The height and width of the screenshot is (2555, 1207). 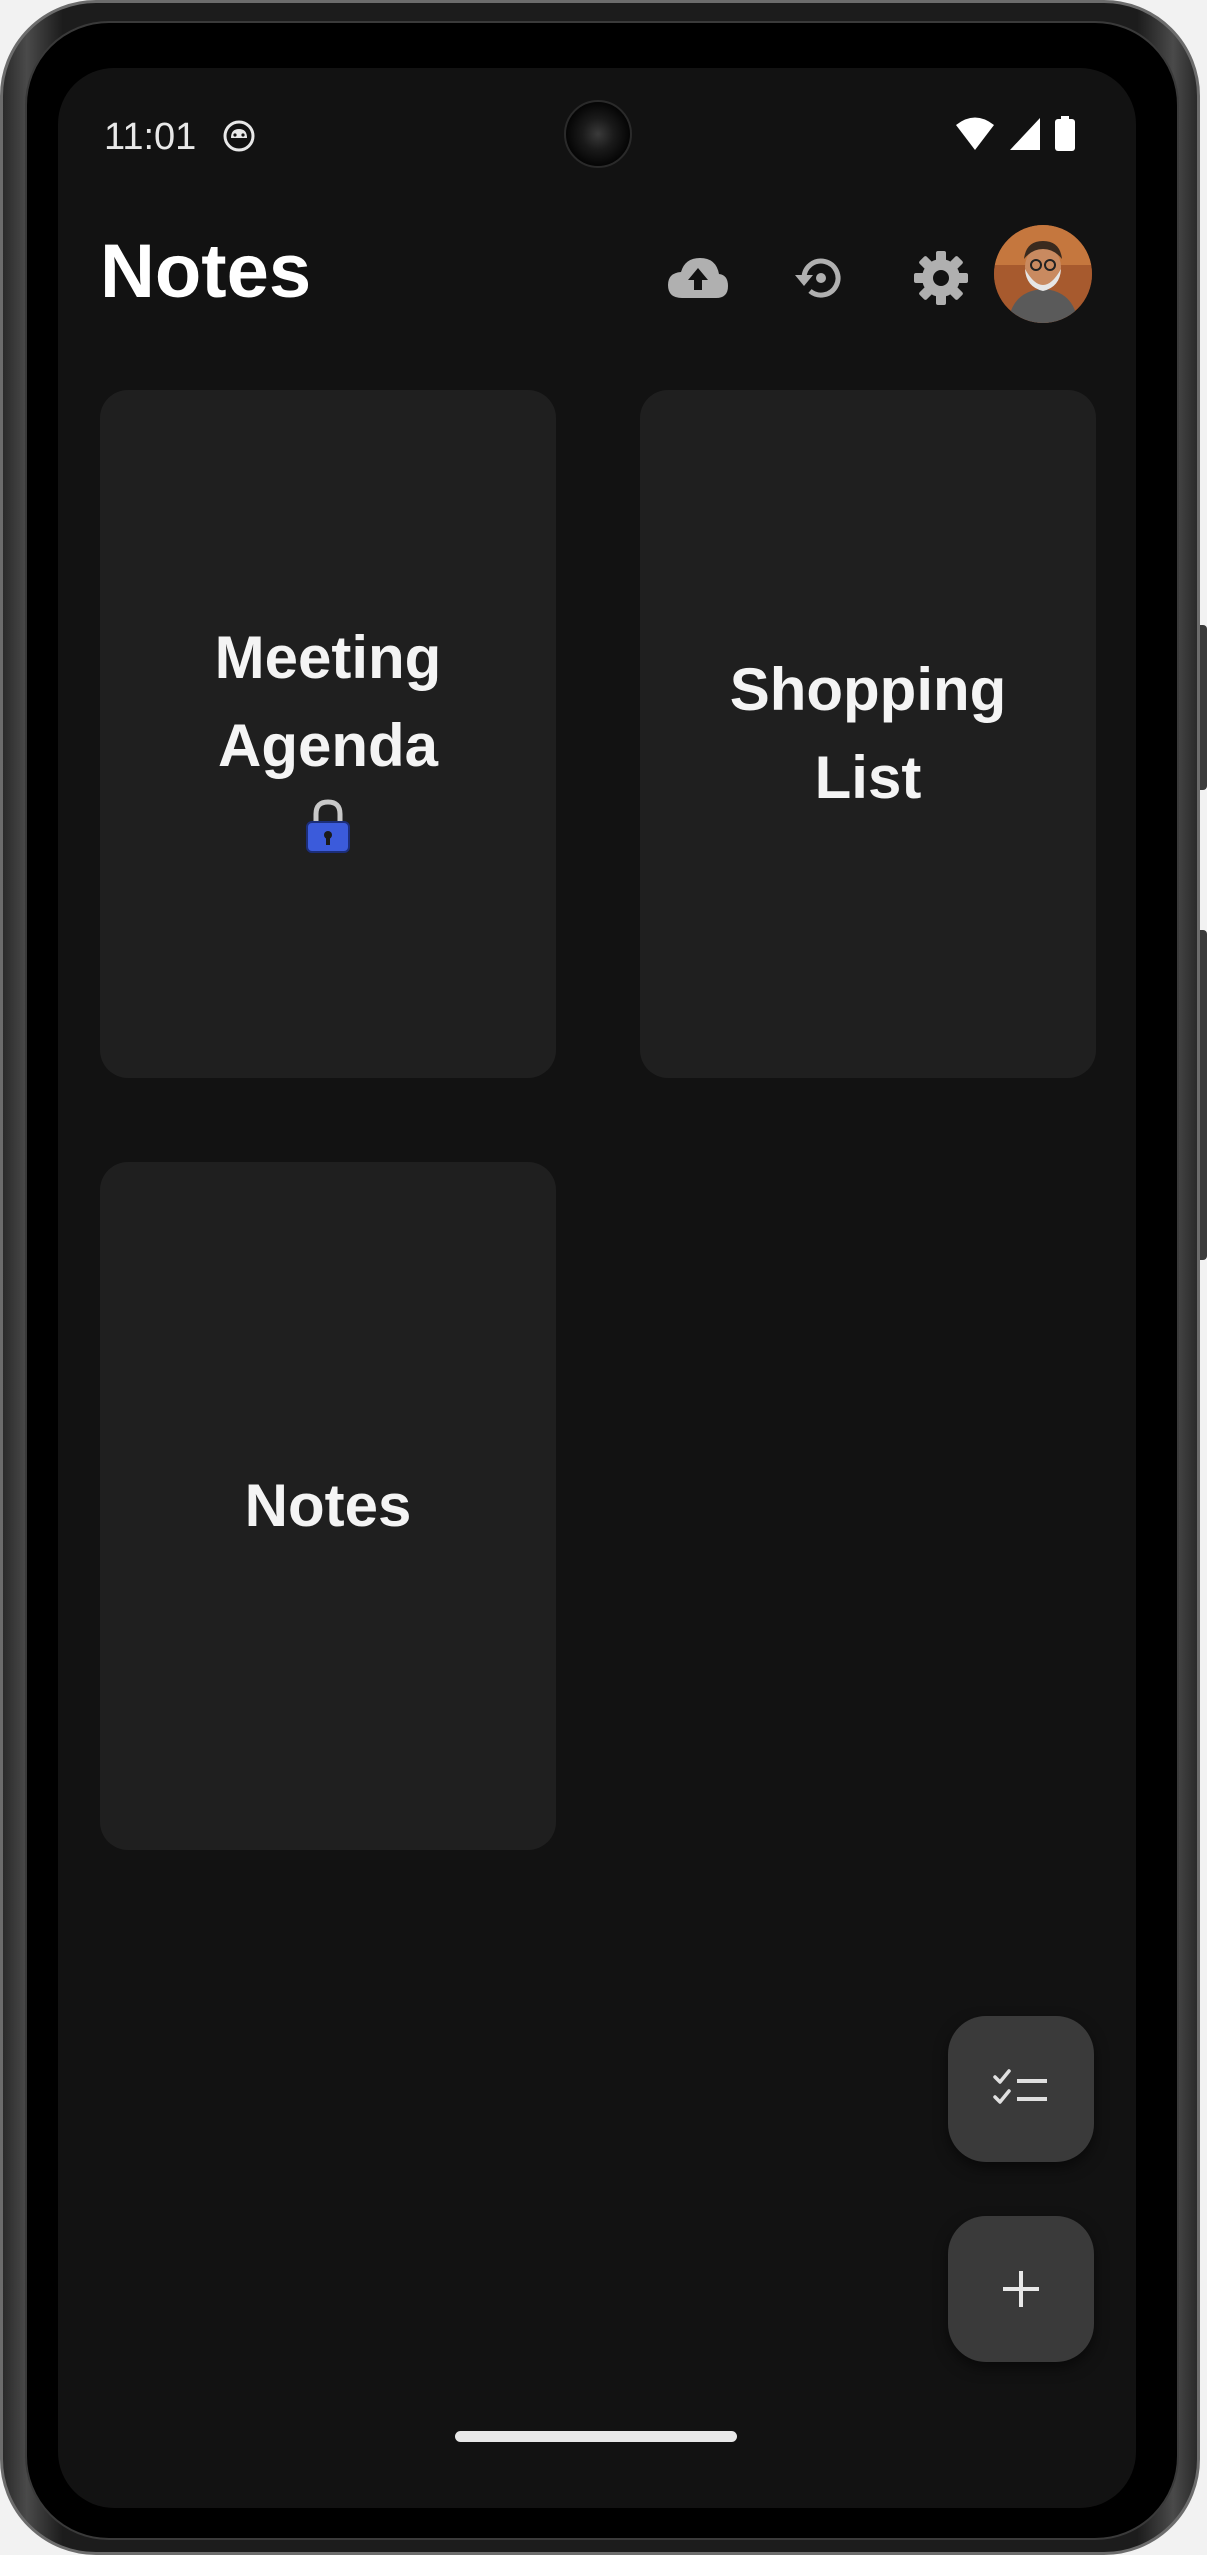 I want to click on avatar-image, so click(x=1043, y=274).